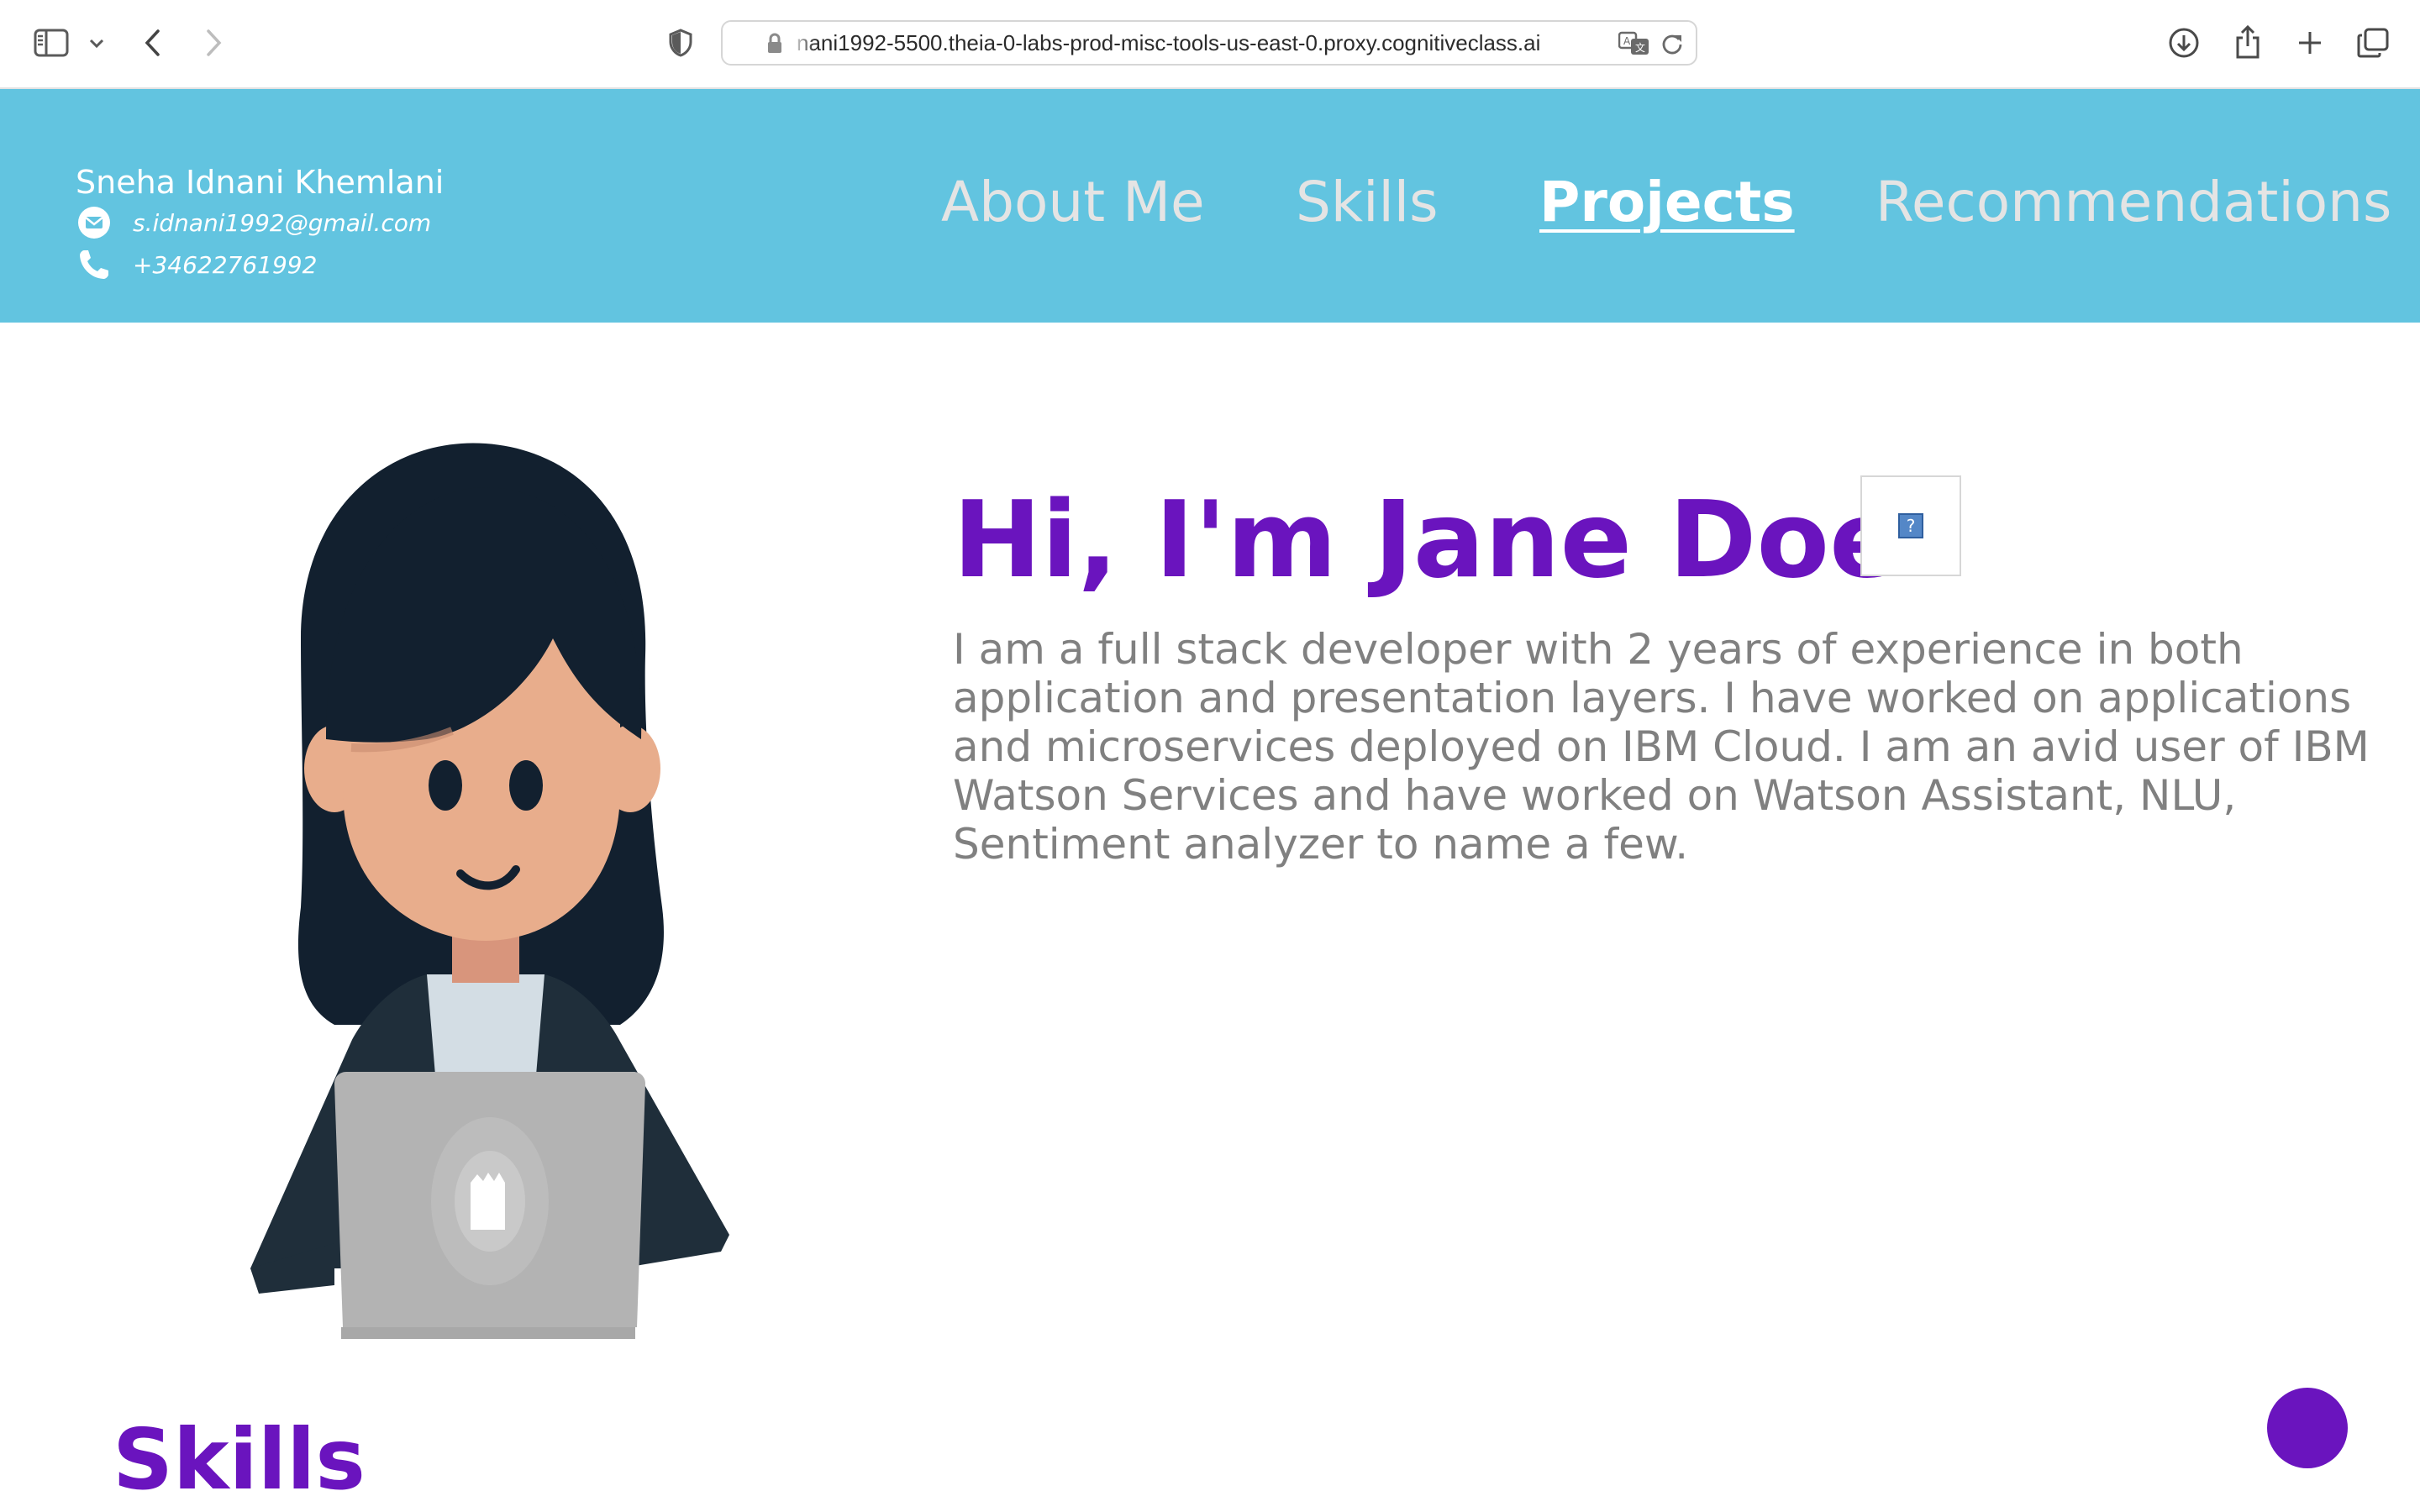 The width and height of the screenshot is (2420, 1512). I want to click on download-icon, so click(2184, 42).